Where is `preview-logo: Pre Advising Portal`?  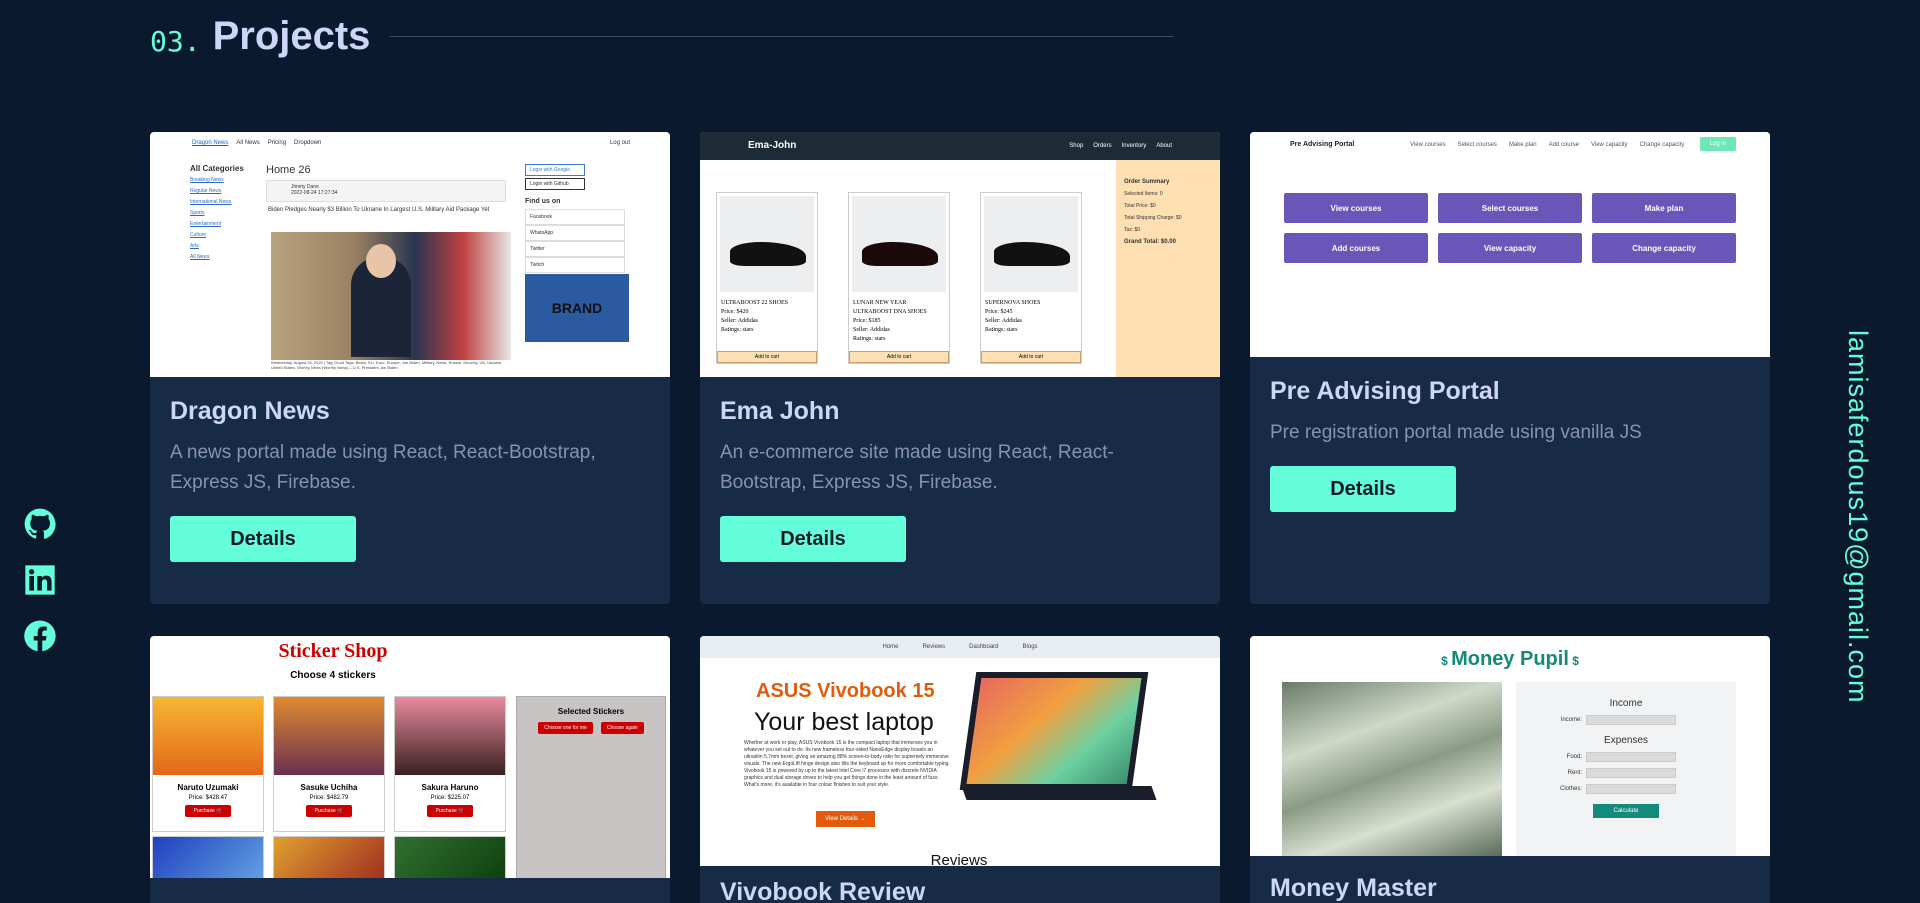
preview-logo: Pre Advising Portal is located at coordinates (1322, 144).